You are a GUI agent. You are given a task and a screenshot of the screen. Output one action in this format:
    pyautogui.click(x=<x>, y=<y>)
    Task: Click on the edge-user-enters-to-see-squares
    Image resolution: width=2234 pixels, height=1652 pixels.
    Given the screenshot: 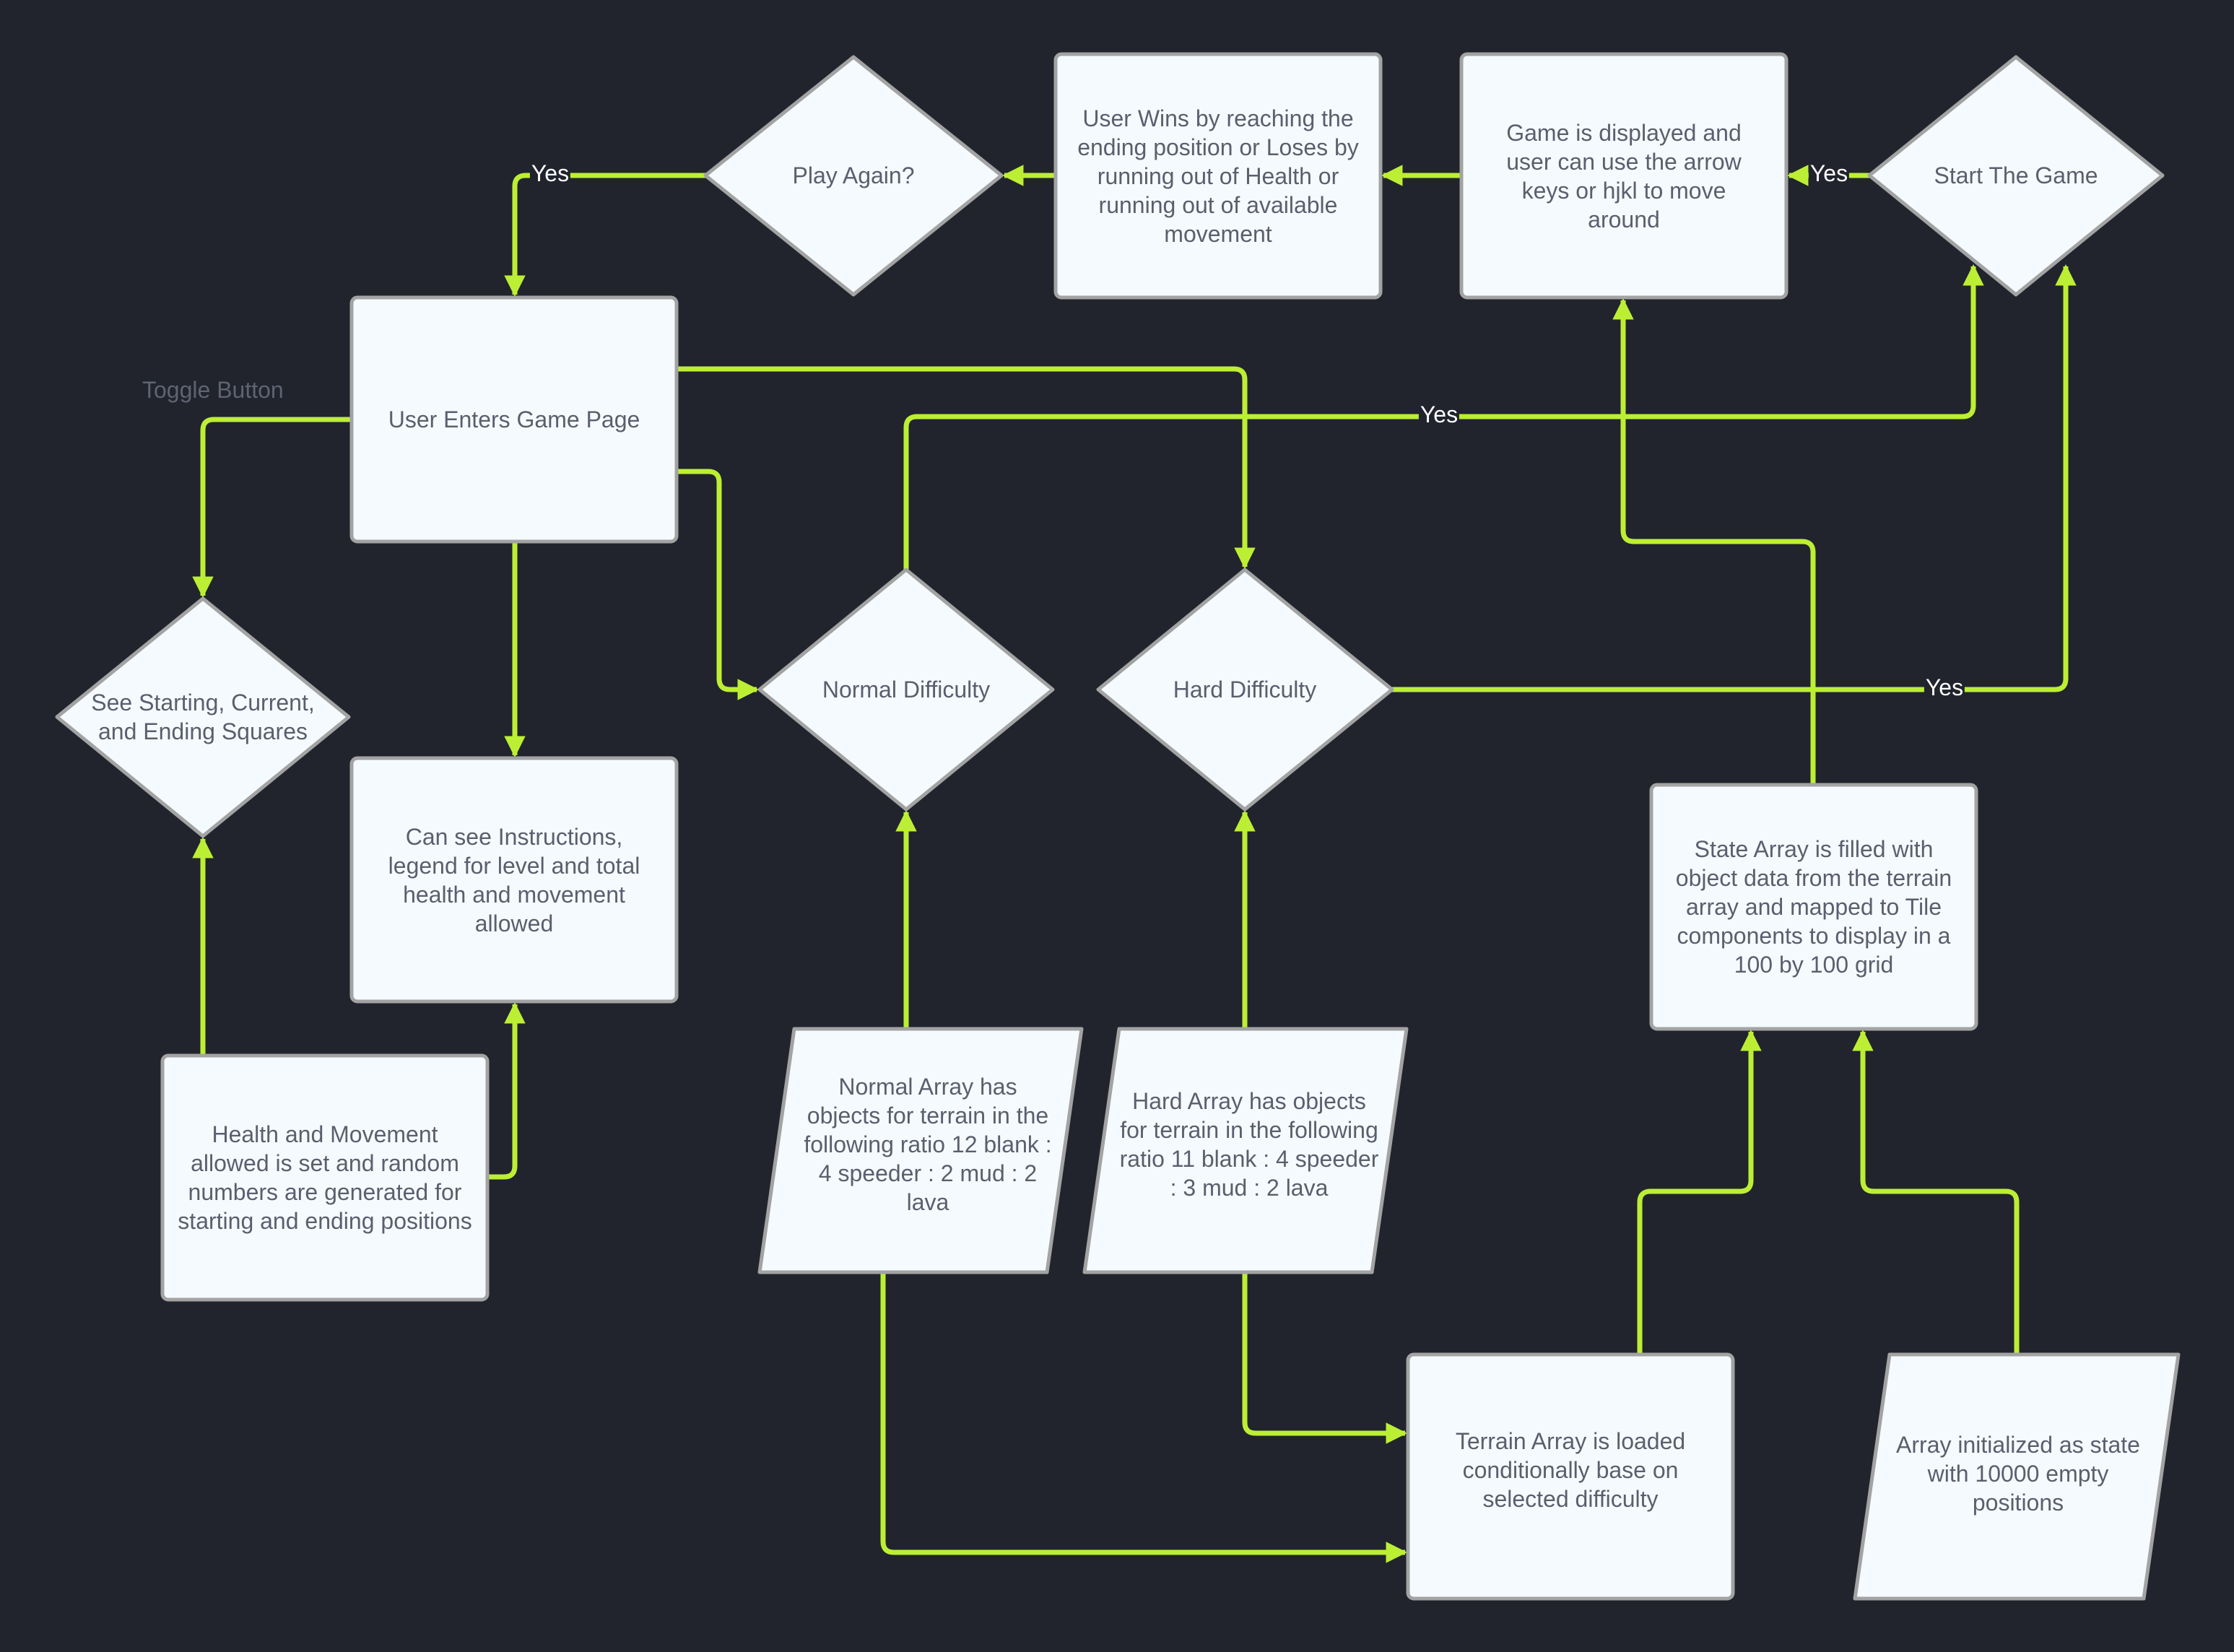 What is the action you would take?
    pyautogui.click(x=272, y=507)
    